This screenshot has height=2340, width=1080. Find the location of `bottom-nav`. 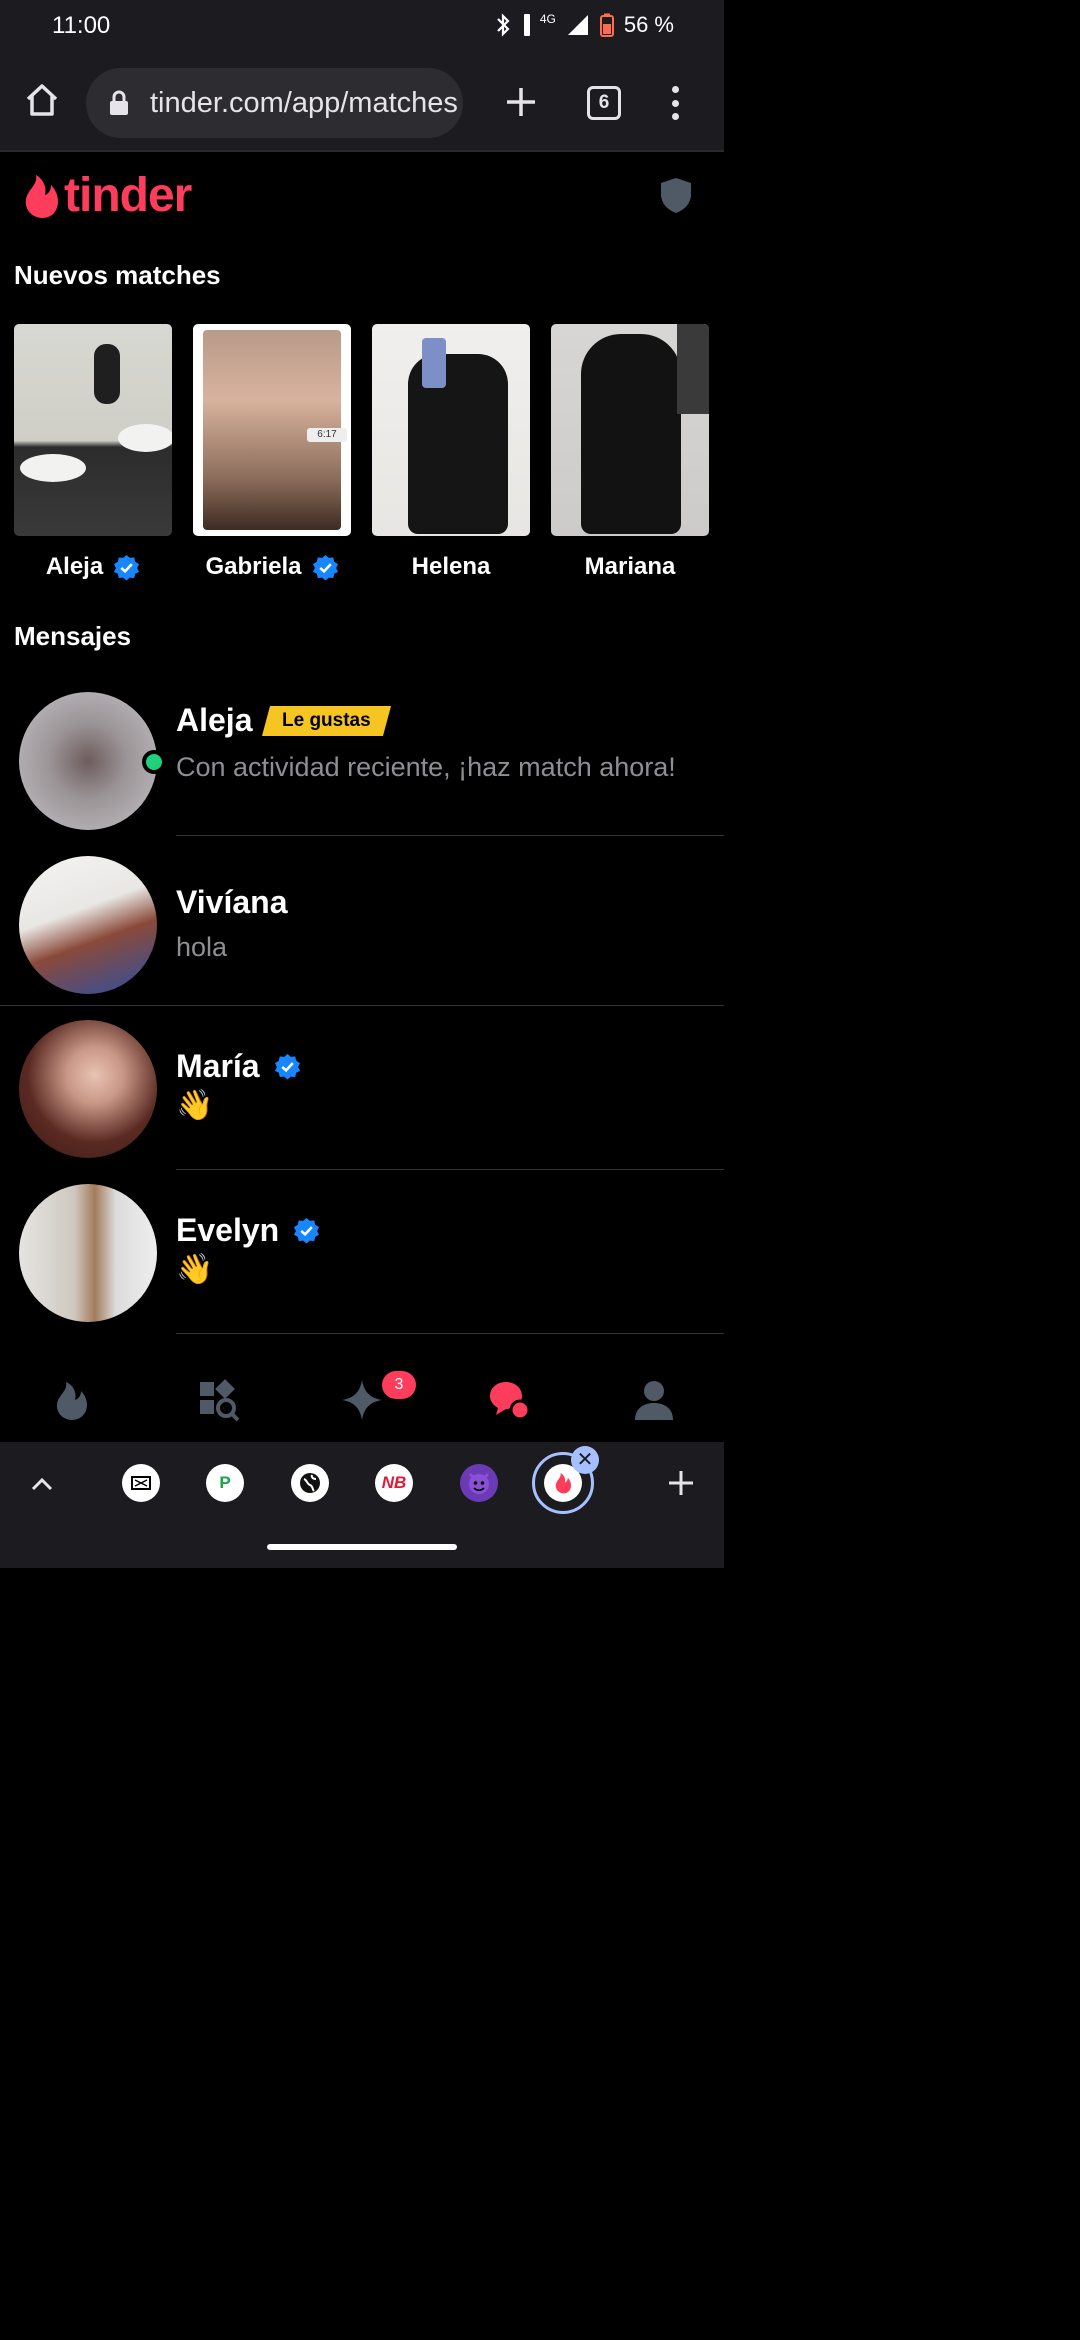

bottom-nav is located at coordinates (362, 1400).